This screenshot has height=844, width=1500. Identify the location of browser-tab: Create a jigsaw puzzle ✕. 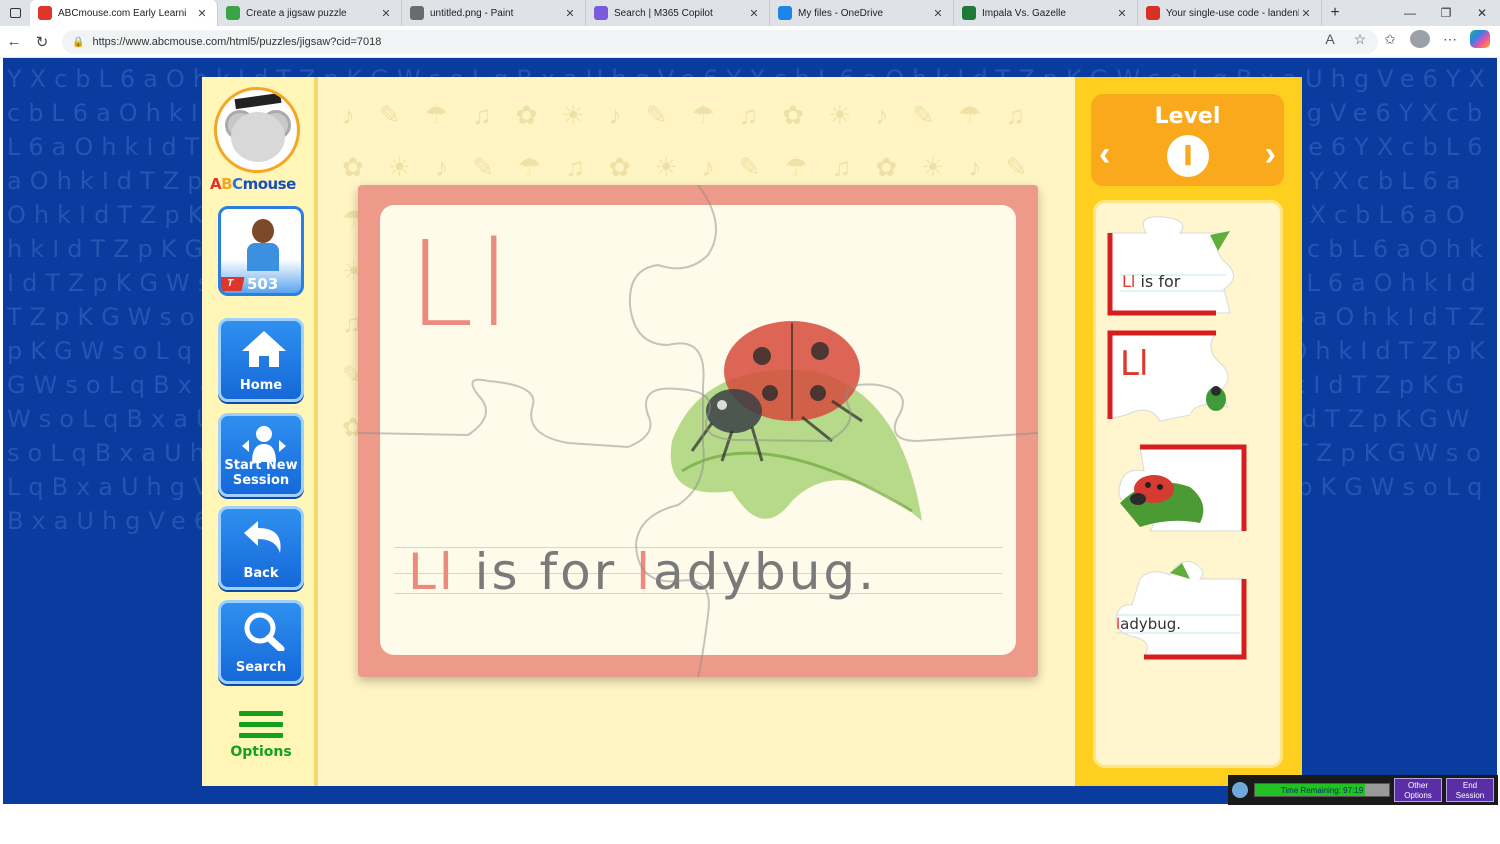
(310, 13).